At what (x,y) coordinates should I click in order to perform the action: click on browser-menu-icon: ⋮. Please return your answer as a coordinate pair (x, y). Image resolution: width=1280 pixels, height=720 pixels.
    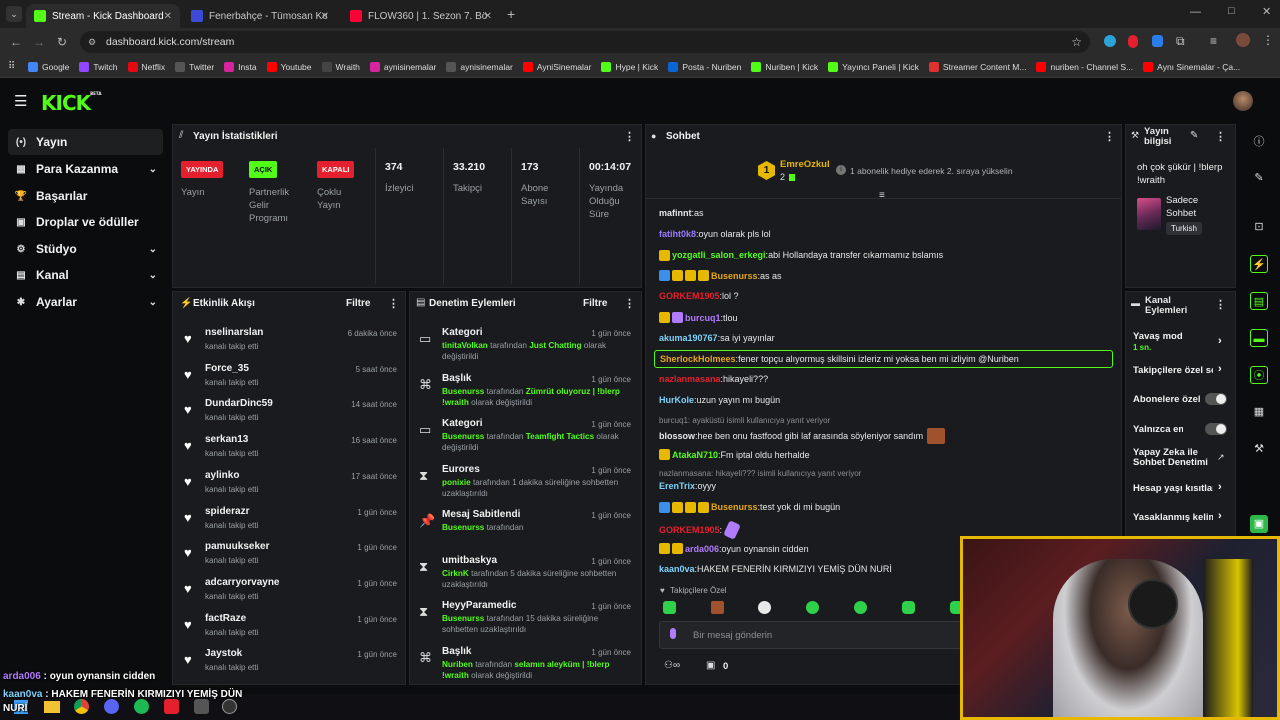
    Looking at the image, I should click on (1268, 40).